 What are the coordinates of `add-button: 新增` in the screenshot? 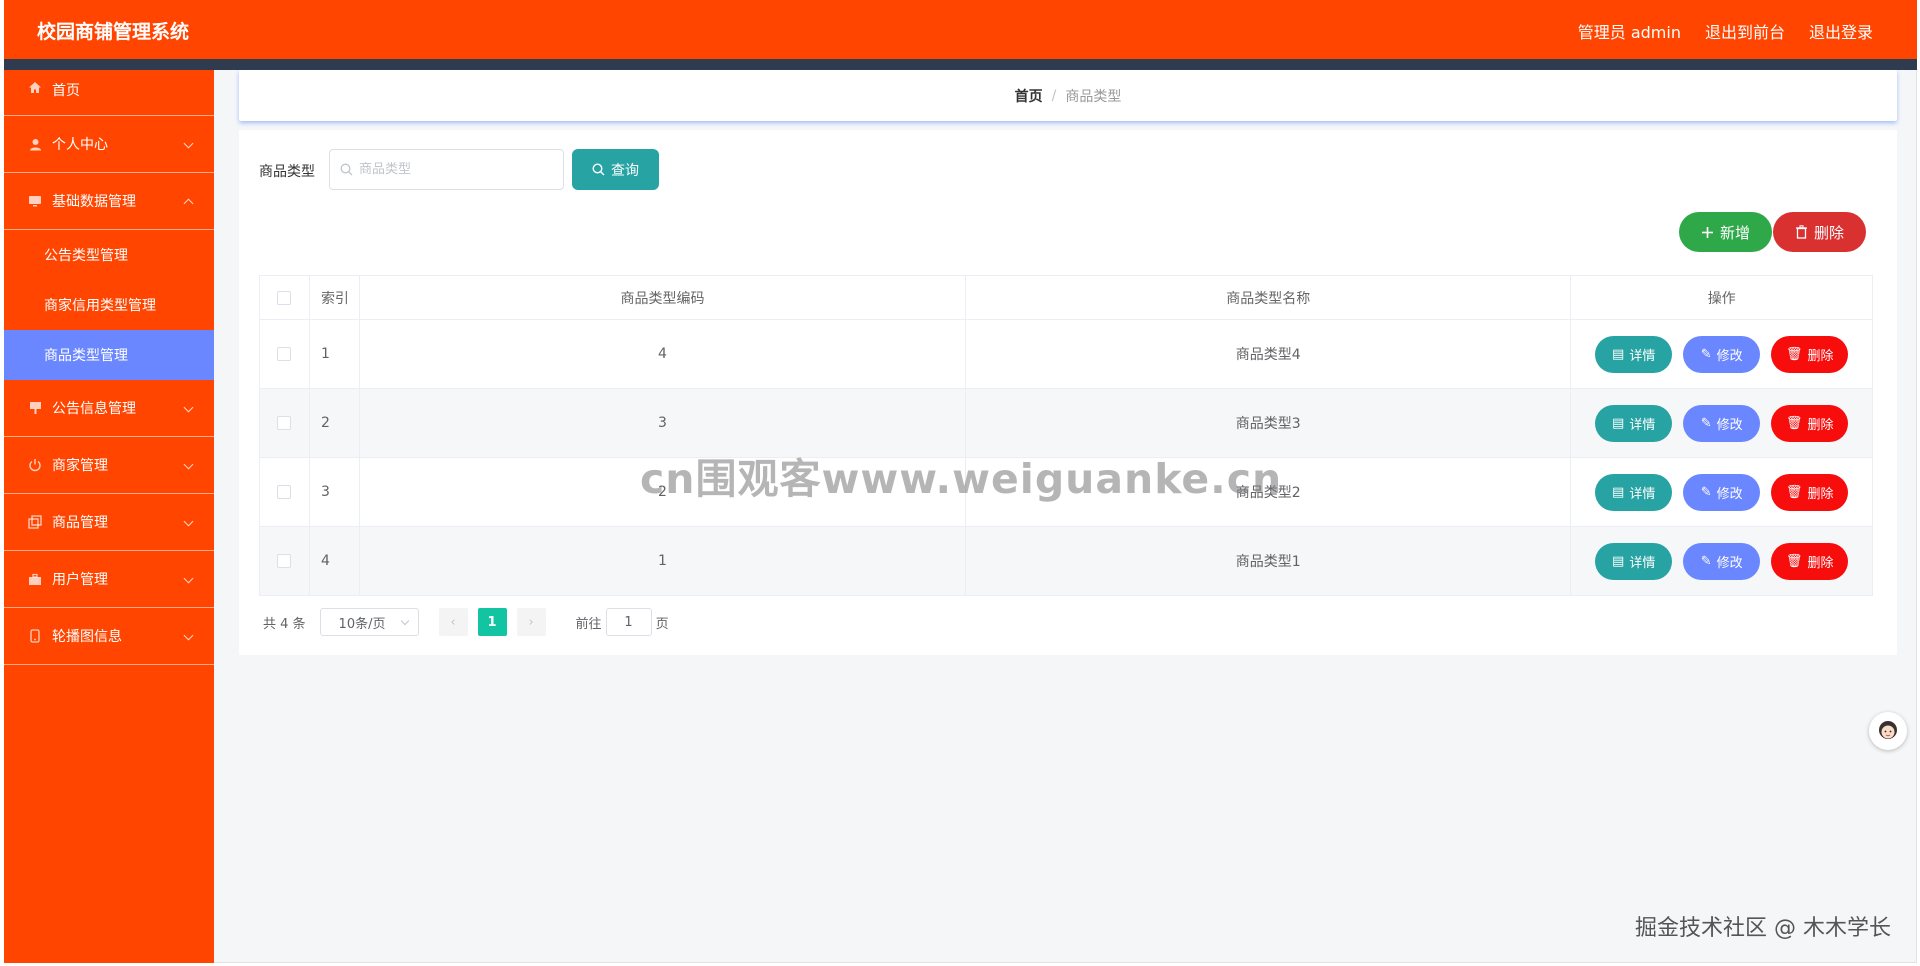 It's located at (1725, 232).